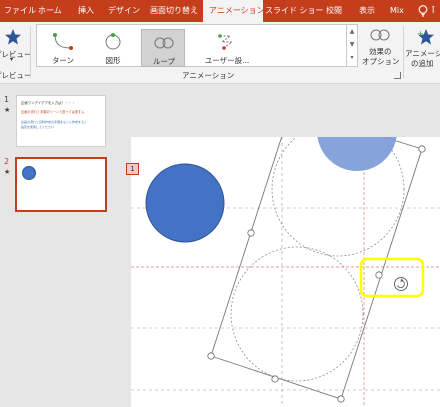  What do you see at coordinates (334, 11) in the screenshot?
I see `tab-review: 校閲` at bounding box center [334, 11].